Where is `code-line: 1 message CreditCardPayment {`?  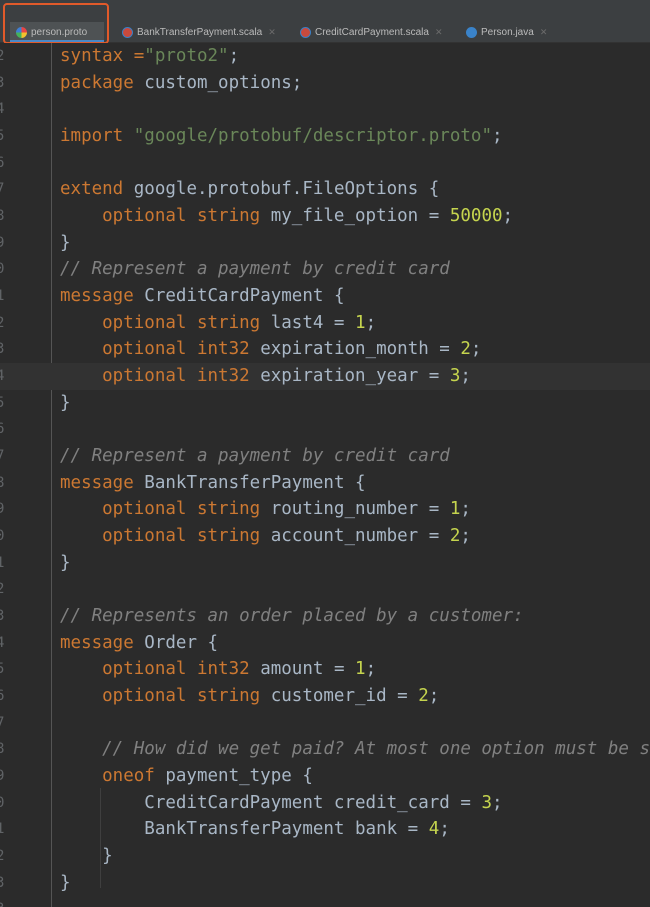 code-line: 1 message CreditCardPayment { is located at coordinates (325, 296).